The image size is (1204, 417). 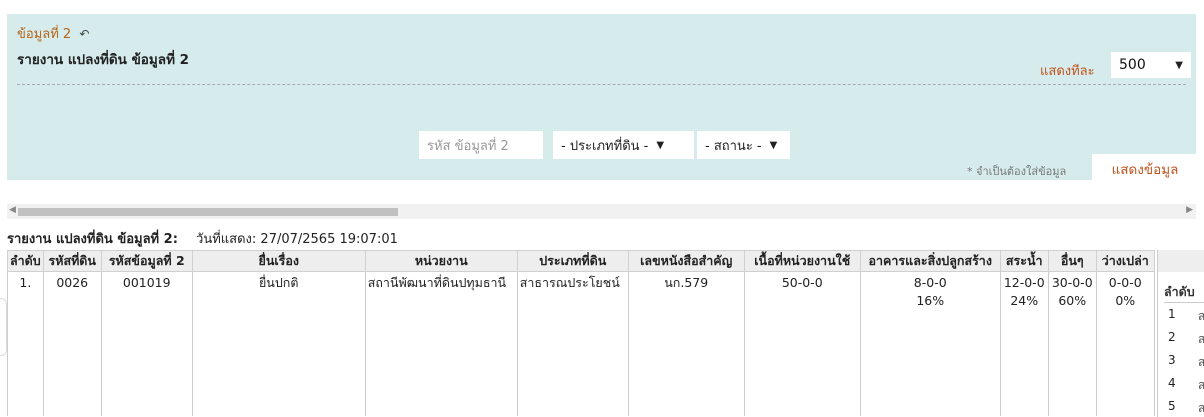 What do you see at coordinates (1072, 282) in the screenshot?
I see `other-area: 30-0-0` at bounding box center [1072, 282].